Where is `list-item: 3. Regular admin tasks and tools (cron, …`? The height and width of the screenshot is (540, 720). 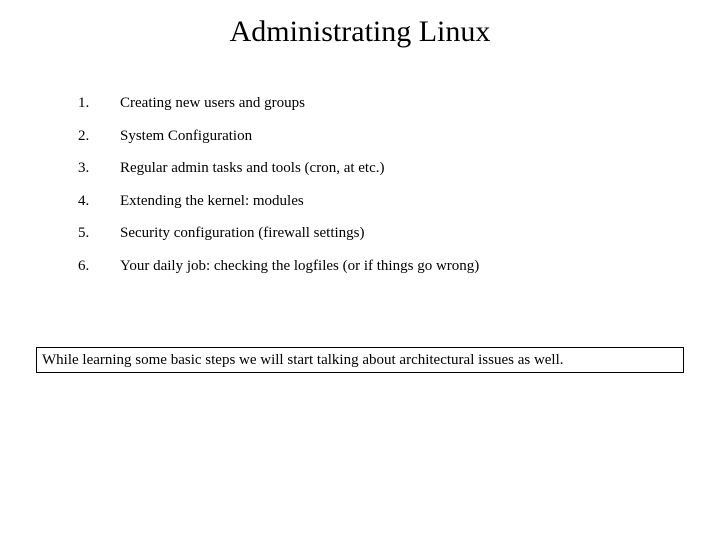
list-item: 3. Regular admin tasks and tools (cron, … is located at coordinates (360, 174).